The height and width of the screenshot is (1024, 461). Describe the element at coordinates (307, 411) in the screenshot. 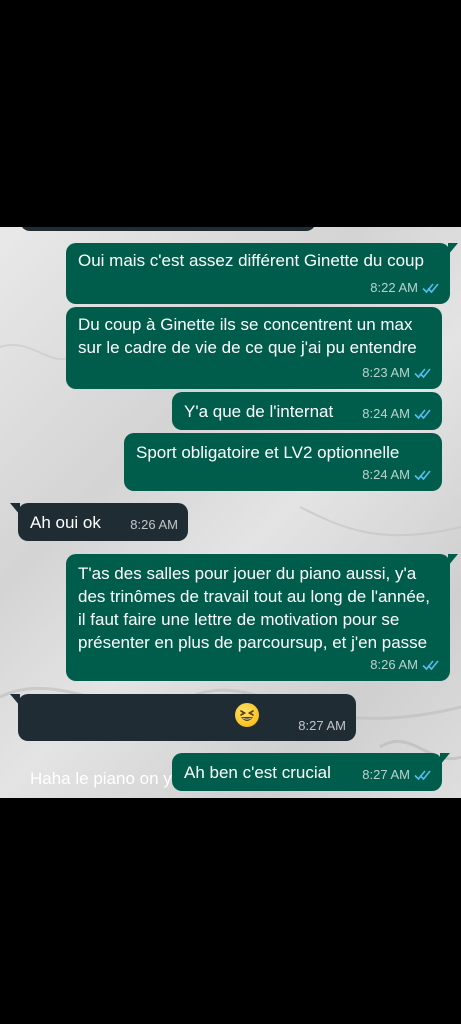

I see `message-bubble-outgoing: Y'a que de l'internat 8:24 AM` at that location.